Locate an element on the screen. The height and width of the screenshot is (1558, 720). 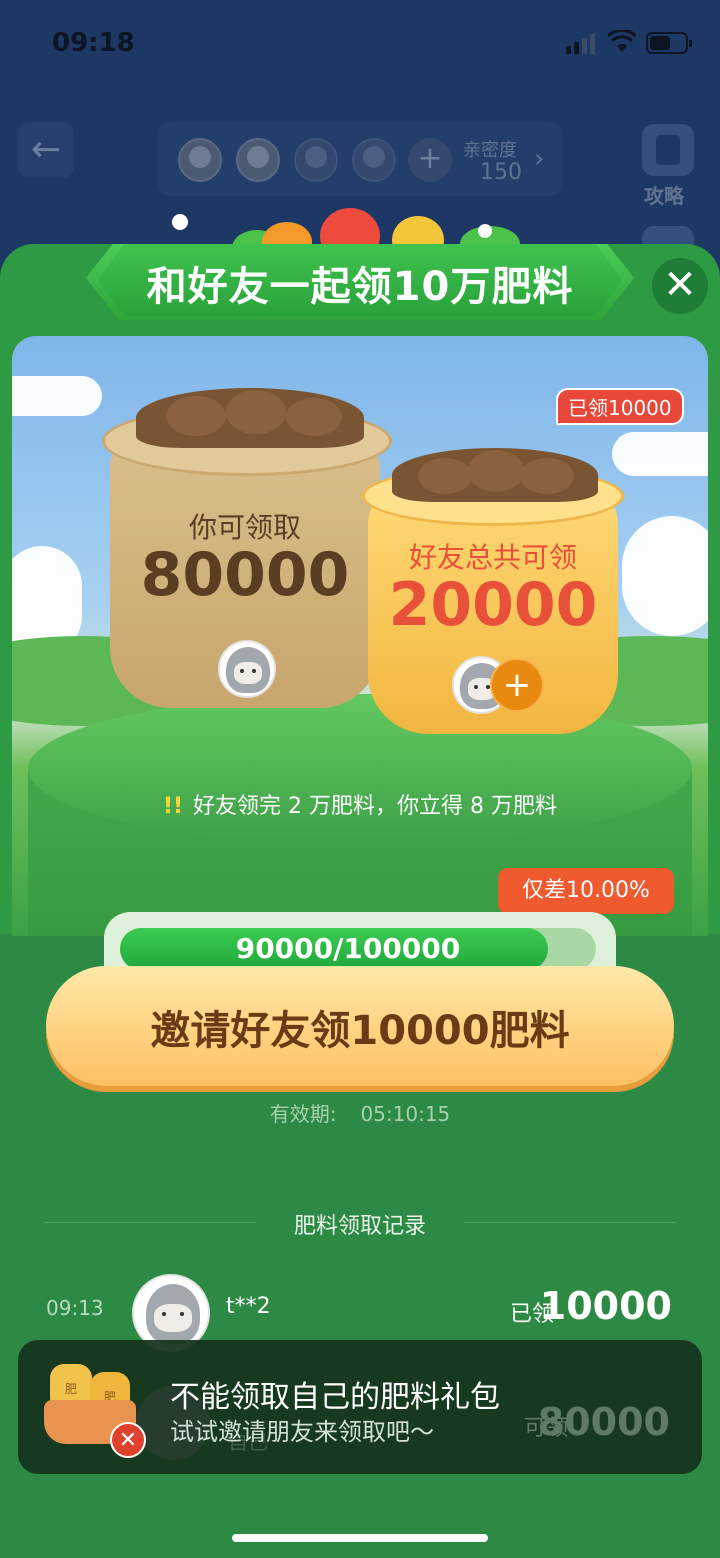
home-indicator is located at coordinates (360, 1538).